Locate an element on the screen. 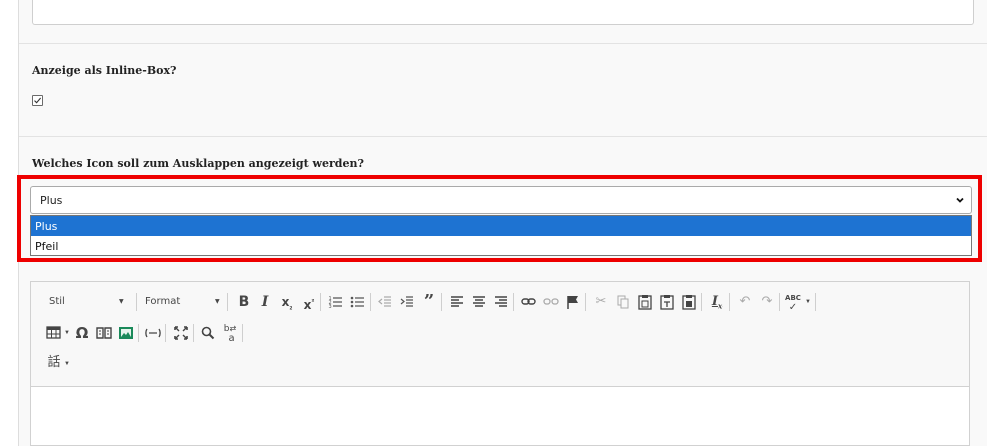 Image resolution: width=987 pixels, height=446 pixels. blockquote-icon: ” is located at coordinates (429, 302).